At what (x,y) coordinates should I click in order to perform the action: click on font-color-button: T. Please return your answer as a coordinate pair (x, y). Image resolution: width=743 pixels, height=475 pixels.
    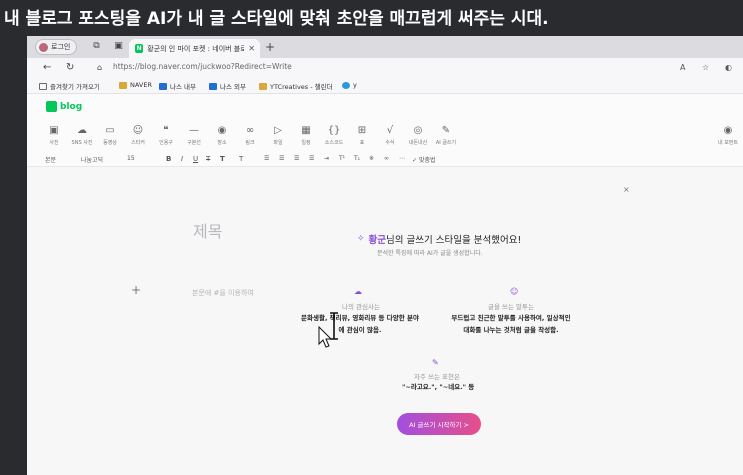
    Looking at the image, I should click on (222, 159).